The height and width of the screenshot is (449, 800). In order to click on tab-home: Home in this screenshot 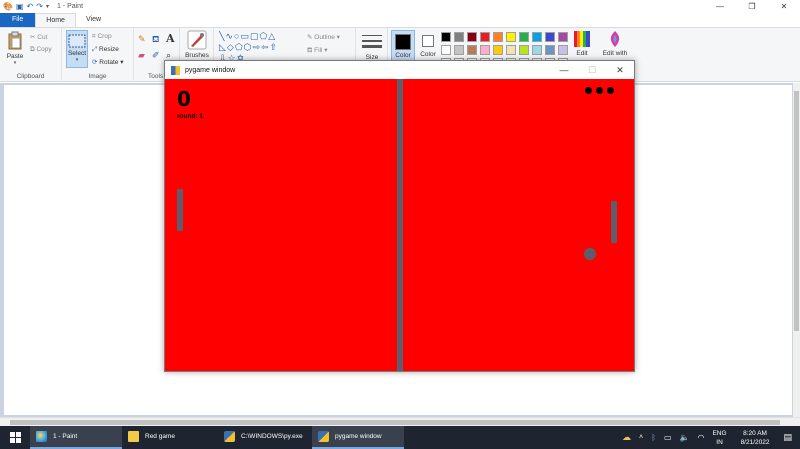, I will do `click(55, 20)`.